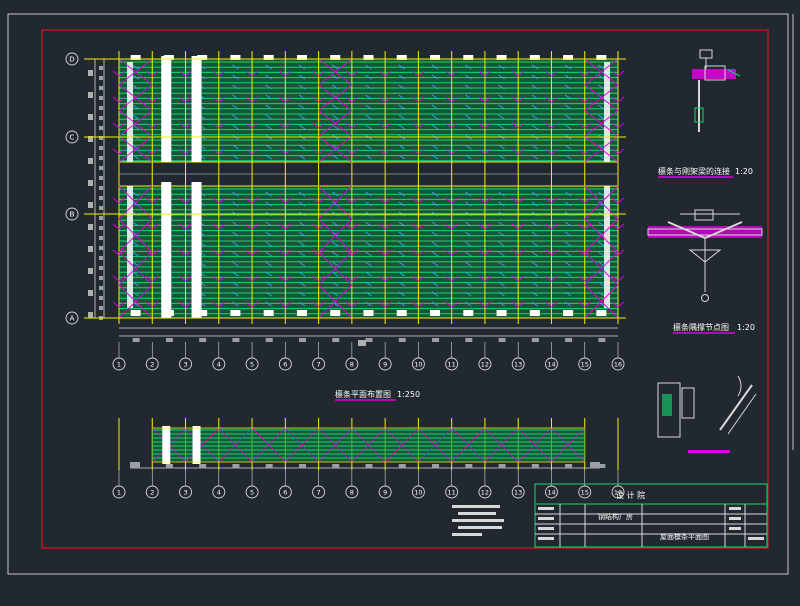  I want to click on row-axis-label: A, so click(72, 319).